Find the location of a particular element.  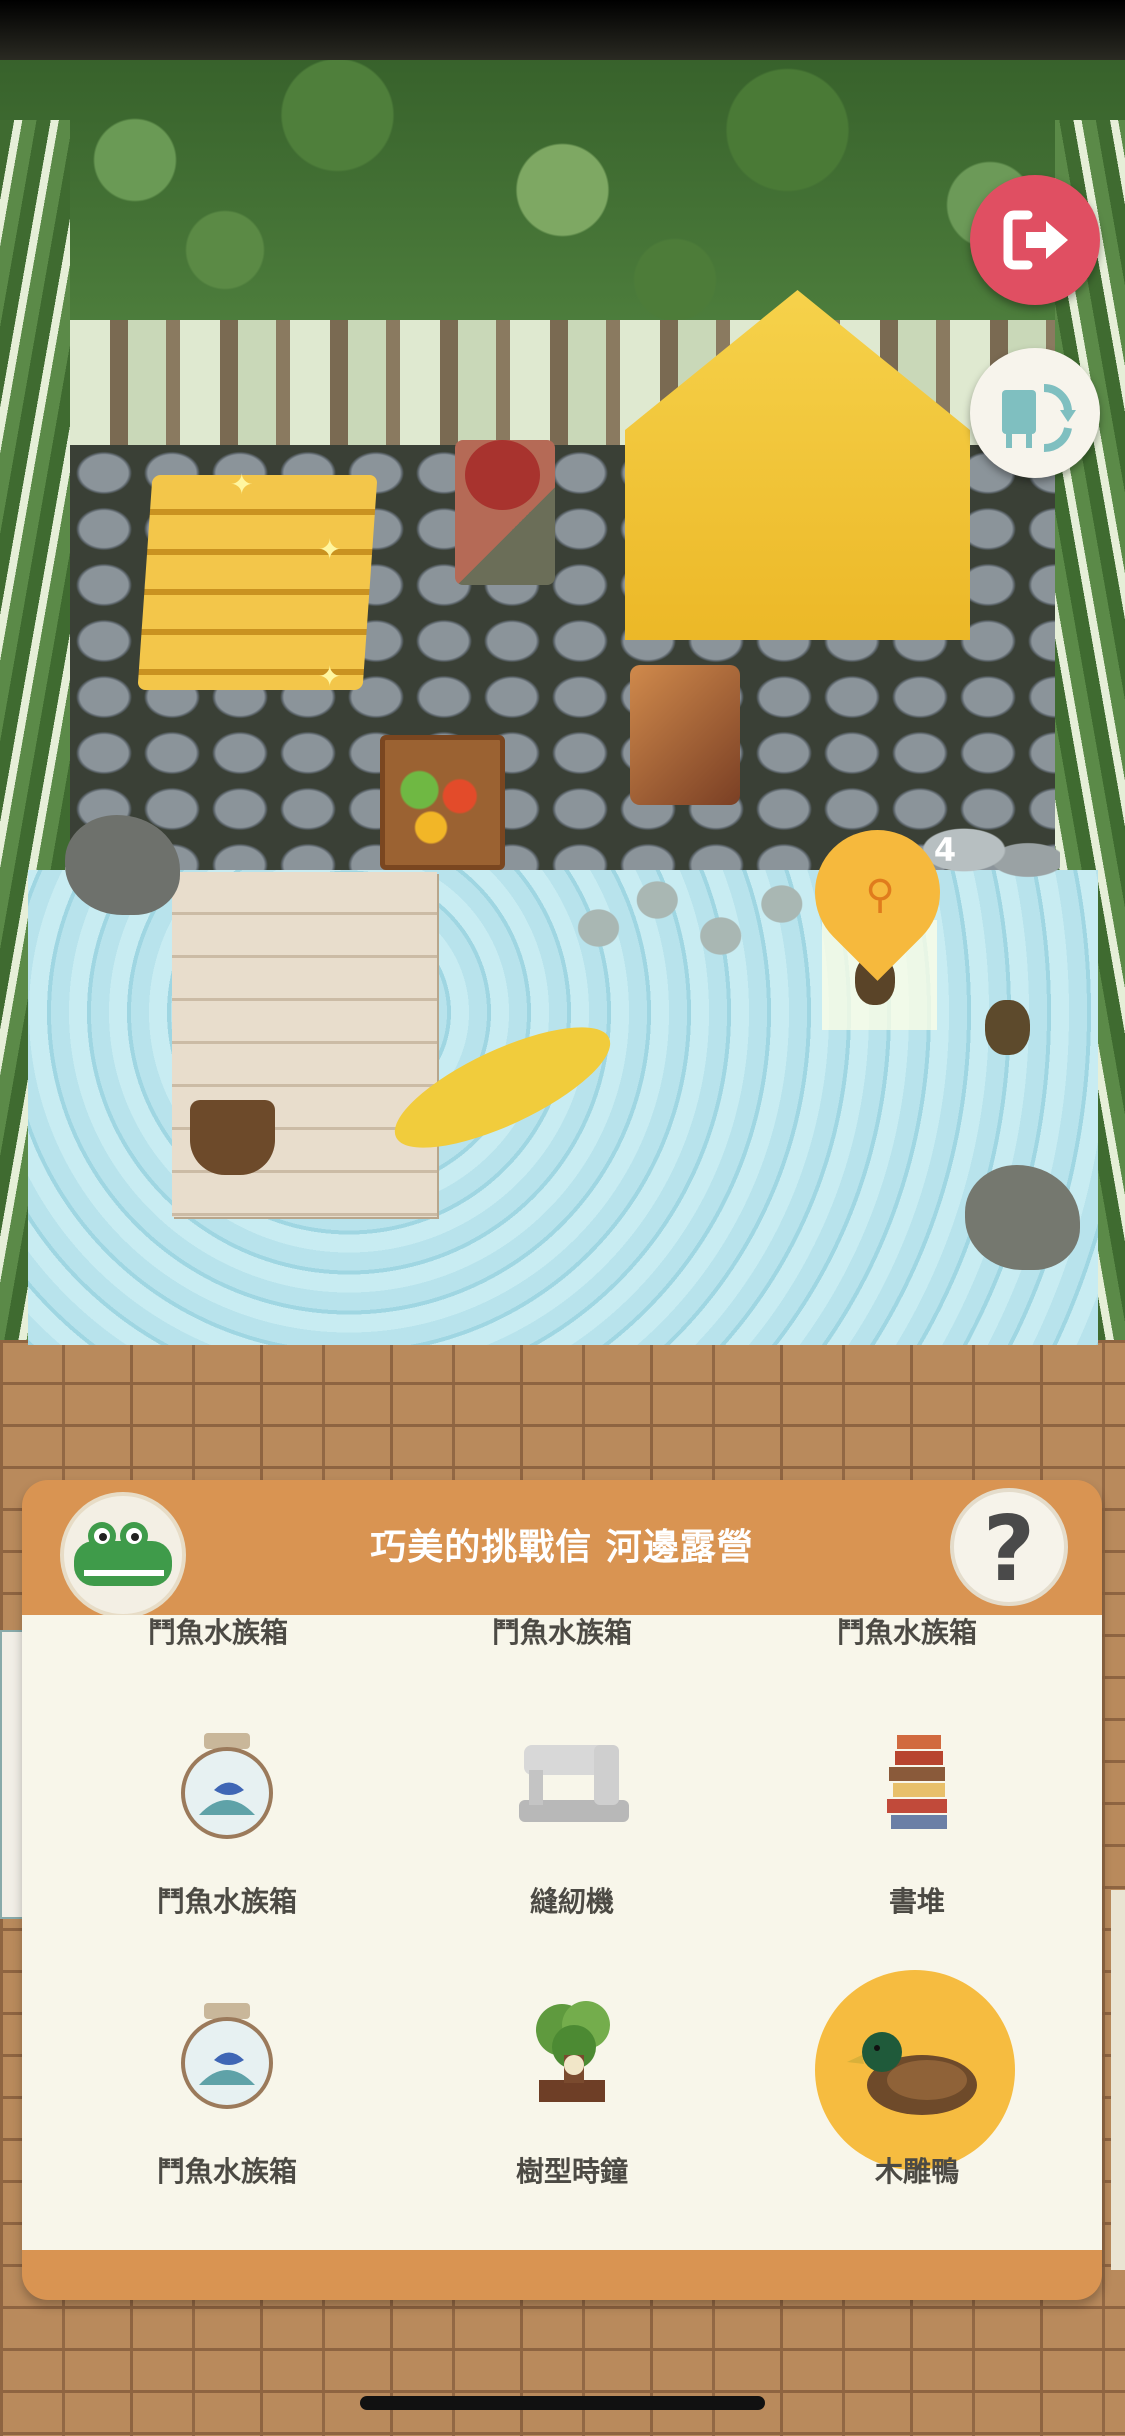

exit-door-icon is located at coordinates (1035, 240).